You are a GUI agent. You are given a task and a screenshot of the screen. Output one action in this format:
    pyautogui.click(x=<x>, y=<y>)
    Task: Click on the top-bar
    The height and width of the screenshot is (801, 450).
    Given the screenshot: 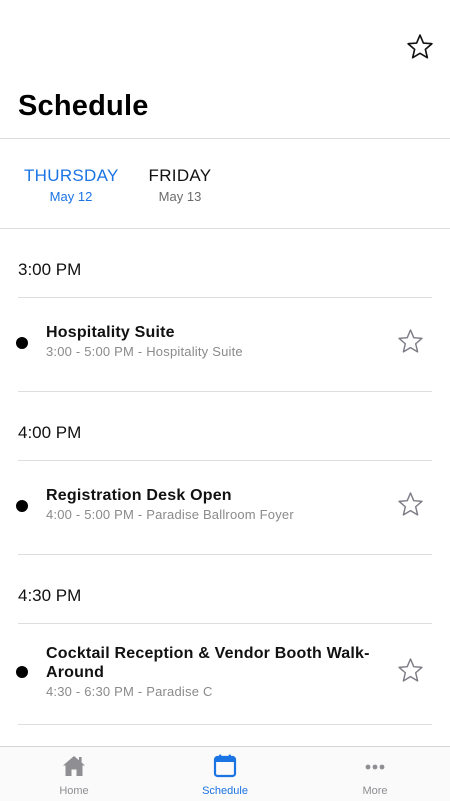 What is the action you would take?
    pyautogui.click(x=225, y=45)
    